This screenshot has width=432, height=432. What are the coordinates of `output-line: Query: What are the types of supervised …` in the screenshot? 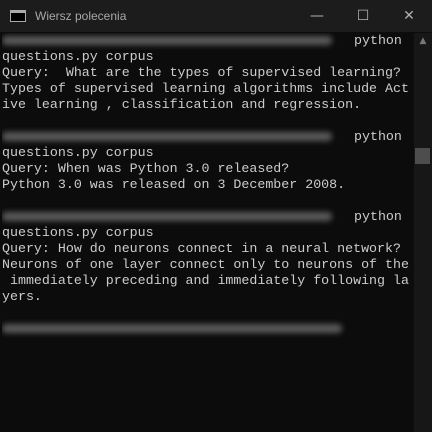 It's located at (201, 72).